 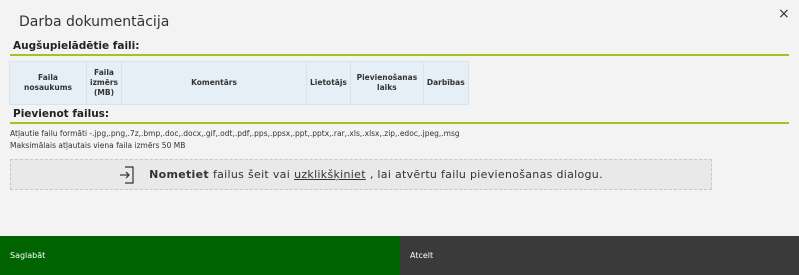 What do you see at coordinates (445, 83) in the screenshot?
I see `column-header-actions: Darbības` at bounding box center [445, 83].